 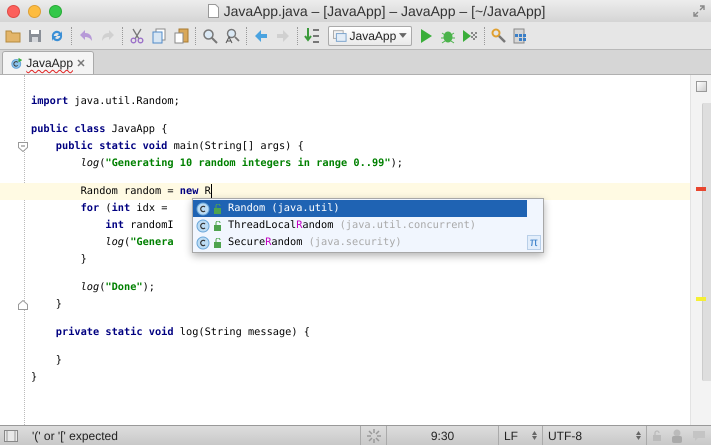 What do you see at coordinates (124, 208) in the screenshot?
I see `code-line: for (int idx =` at bounding box center [124, 208].